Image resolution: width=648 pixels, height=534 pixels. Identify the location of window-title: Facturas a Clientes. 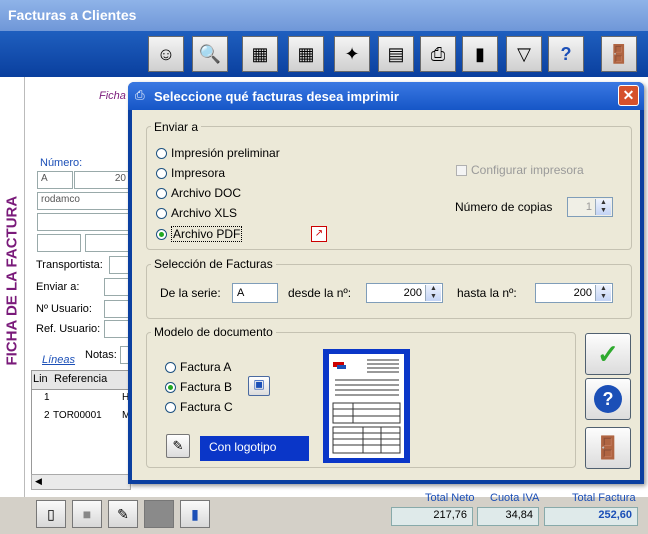
(72, 15).